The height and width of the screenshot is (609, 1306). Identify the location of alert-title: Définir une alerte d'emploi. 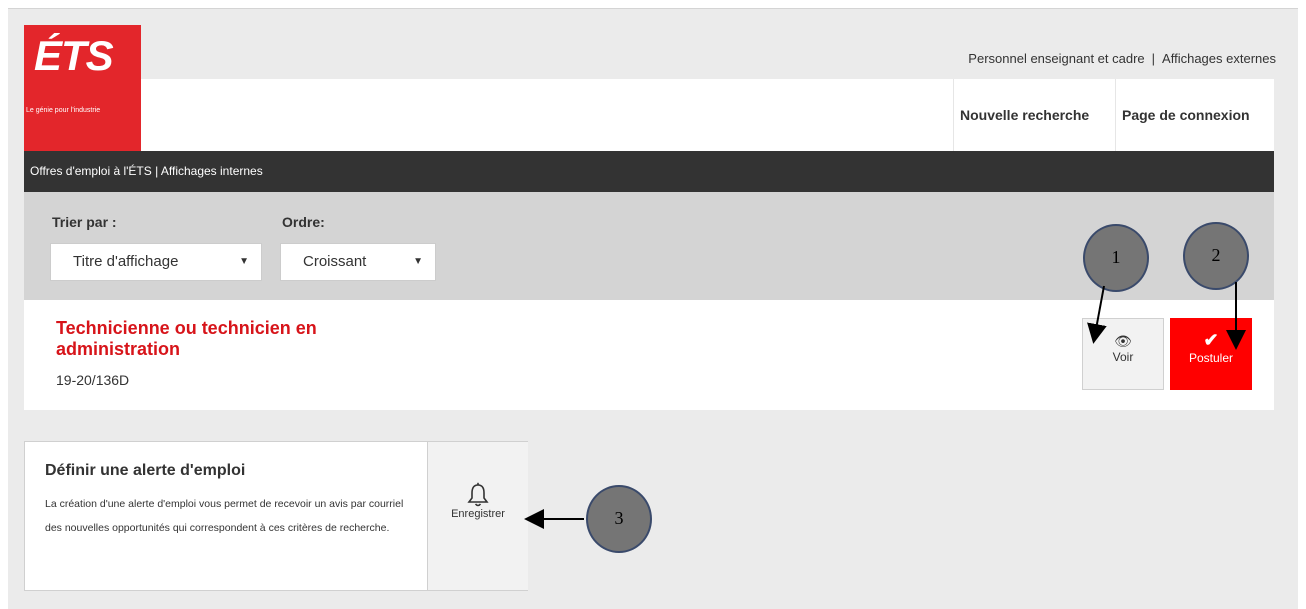
(145, 470).